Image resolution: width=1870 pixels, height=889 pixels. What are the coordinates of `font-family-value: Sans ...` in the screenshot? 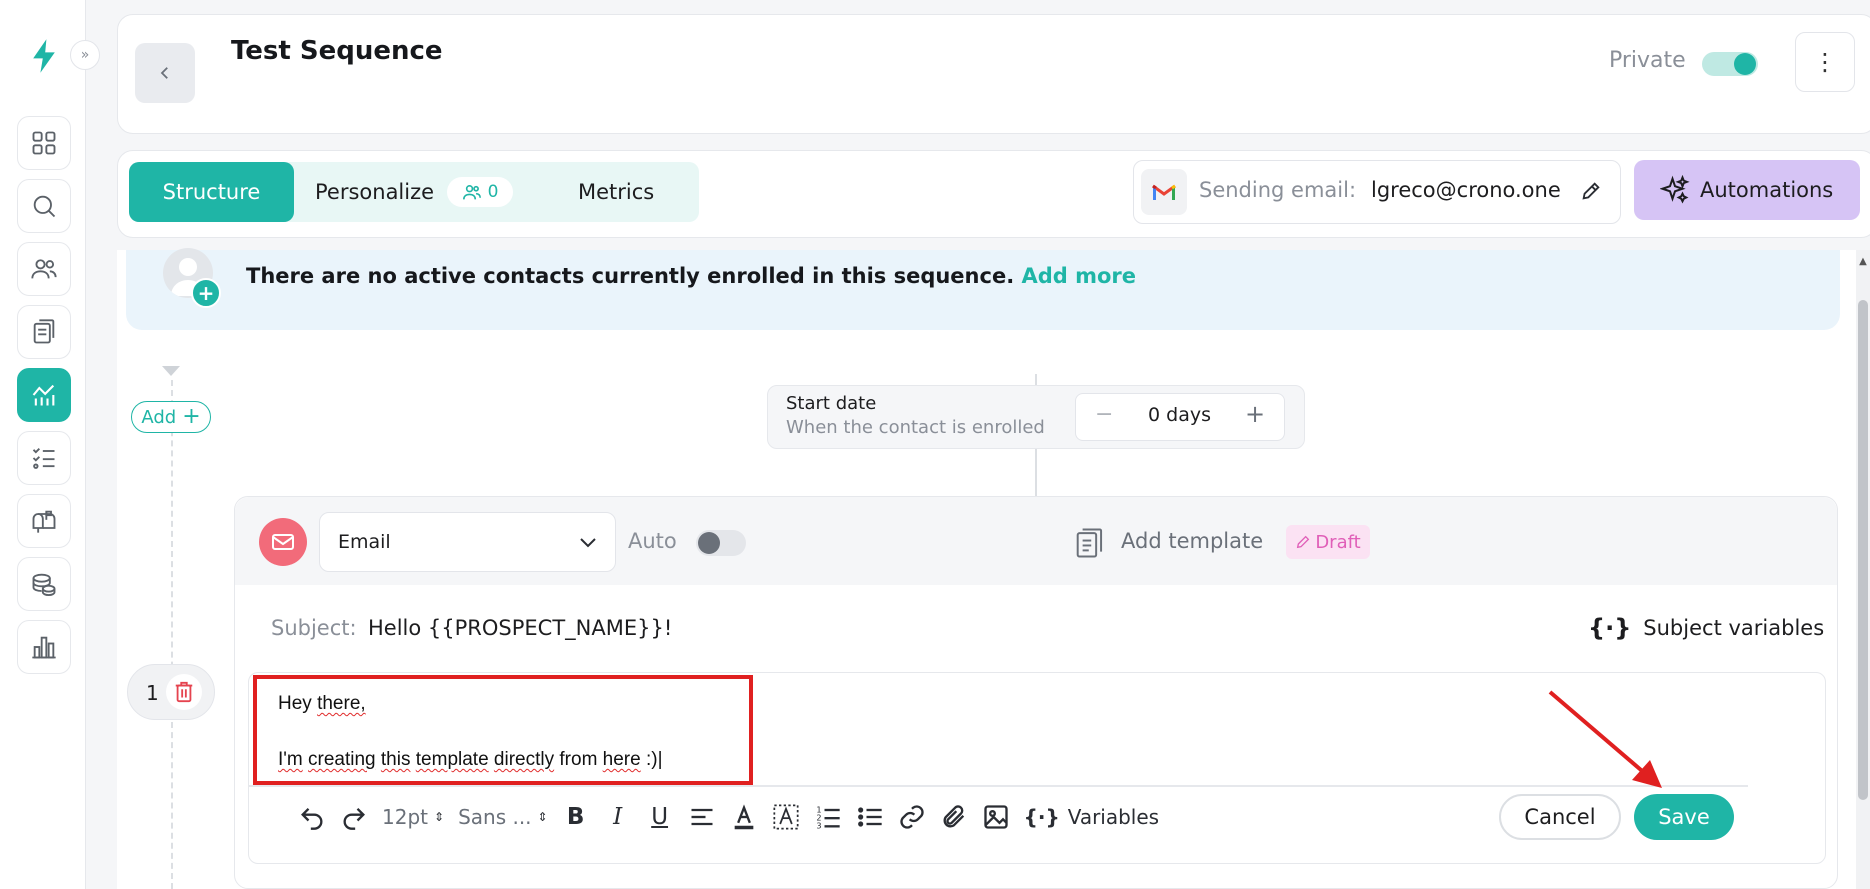 It's located at (495, 817).